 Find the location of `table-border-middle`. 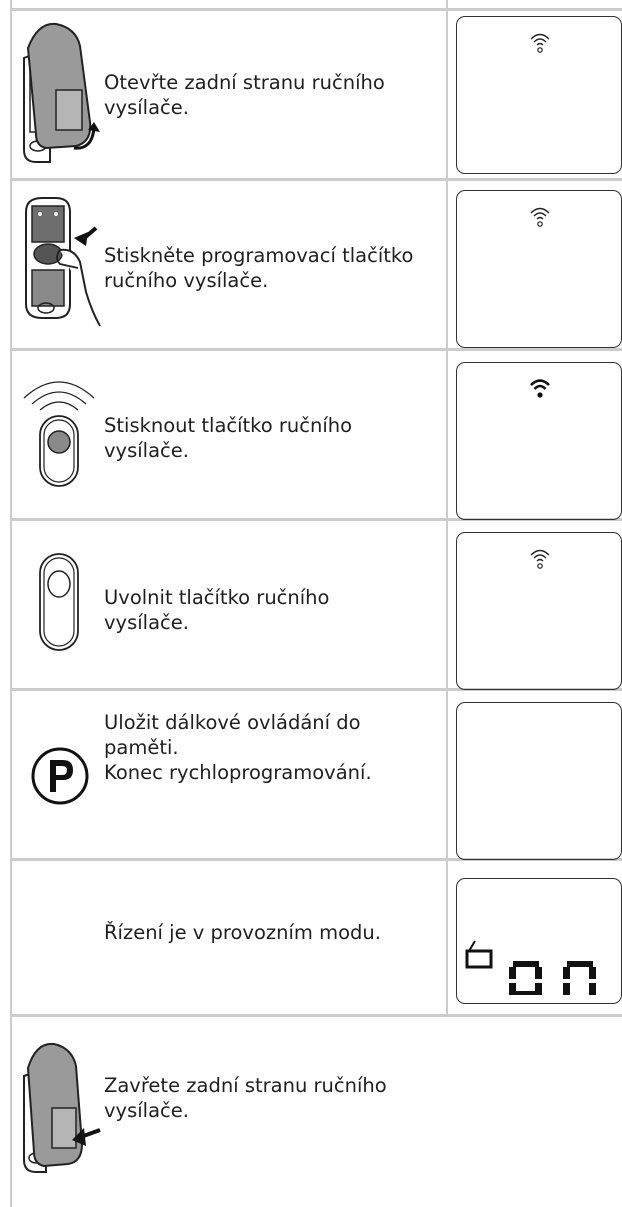

table-border-middle is located at coordinates (447, 507).